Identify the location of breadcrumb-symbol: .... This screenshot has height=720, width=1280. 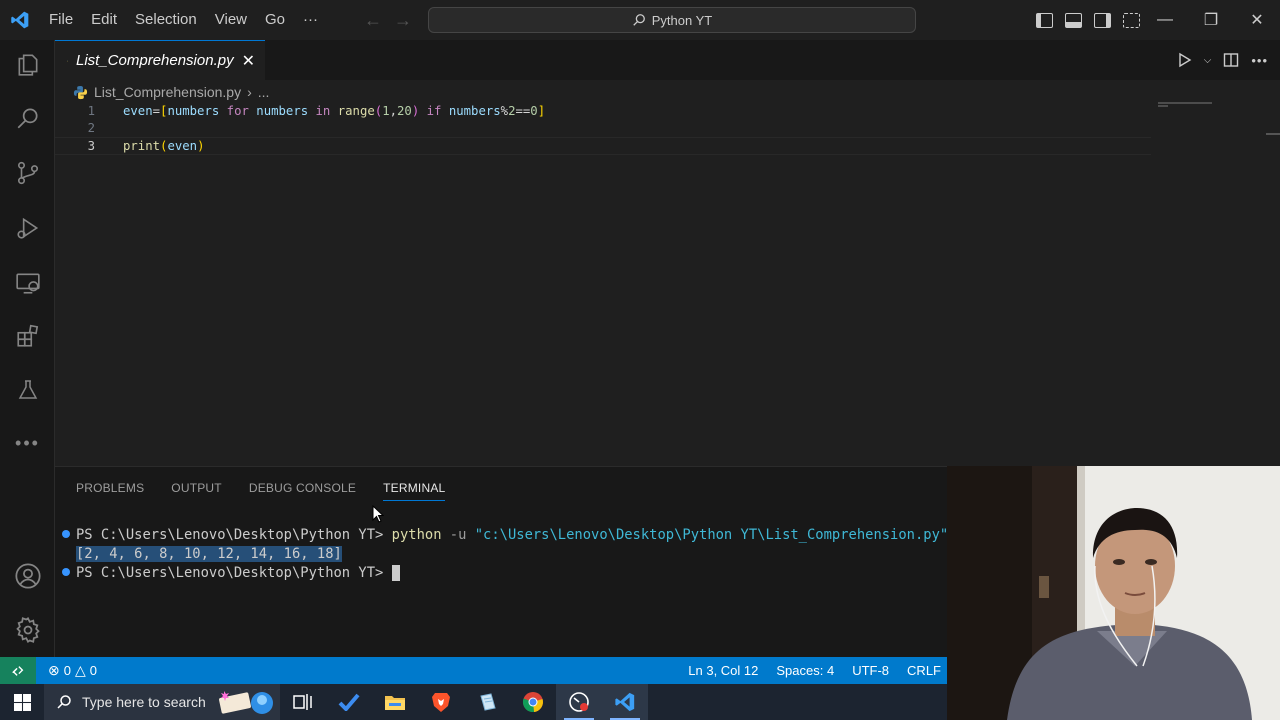
(264, 92).